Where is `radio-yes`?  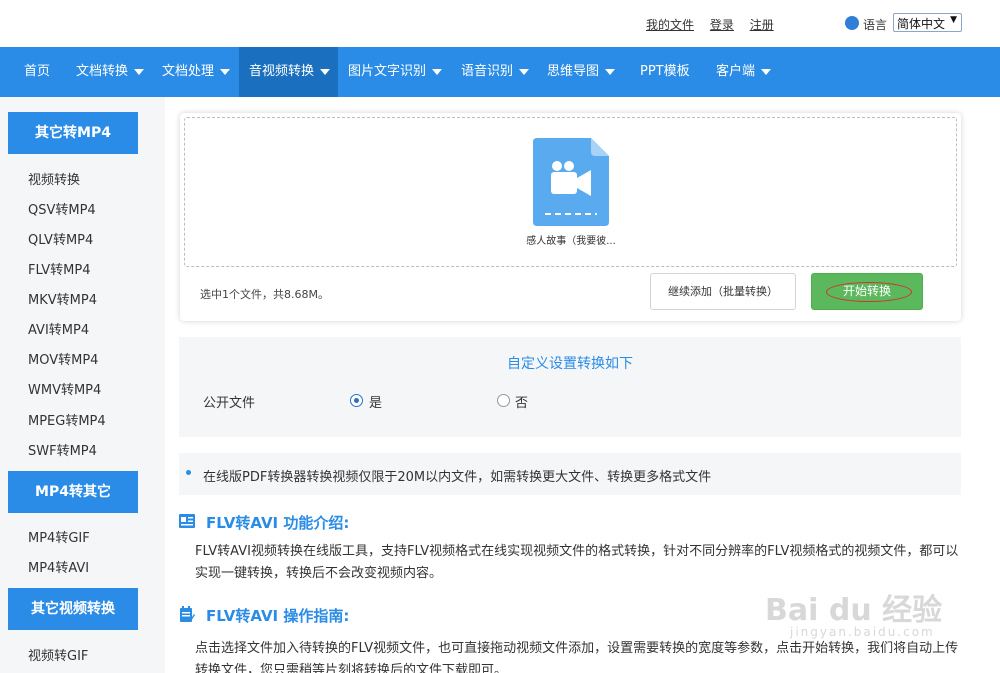
radio-yes is located at coordinates (356, 400).